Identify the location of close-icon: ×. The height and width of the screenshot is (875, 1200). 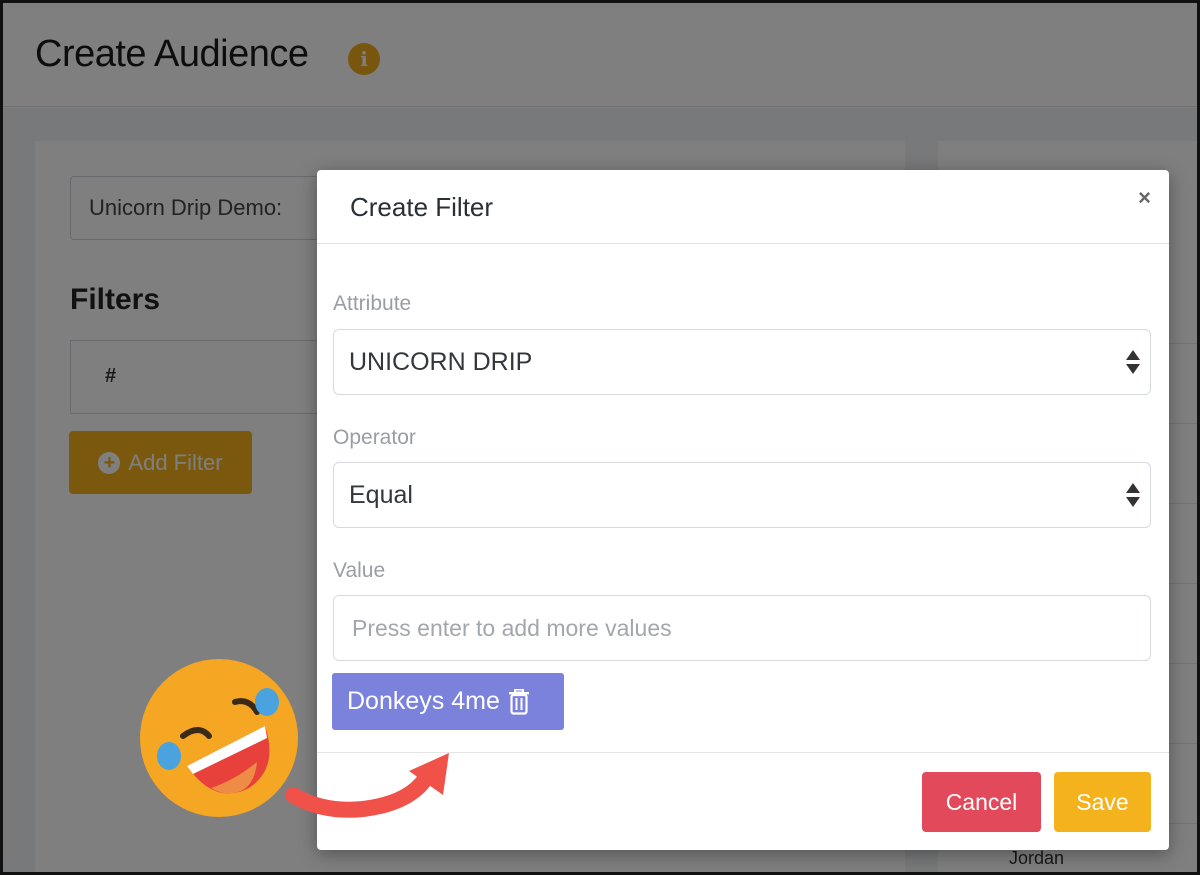
(1144, 198).